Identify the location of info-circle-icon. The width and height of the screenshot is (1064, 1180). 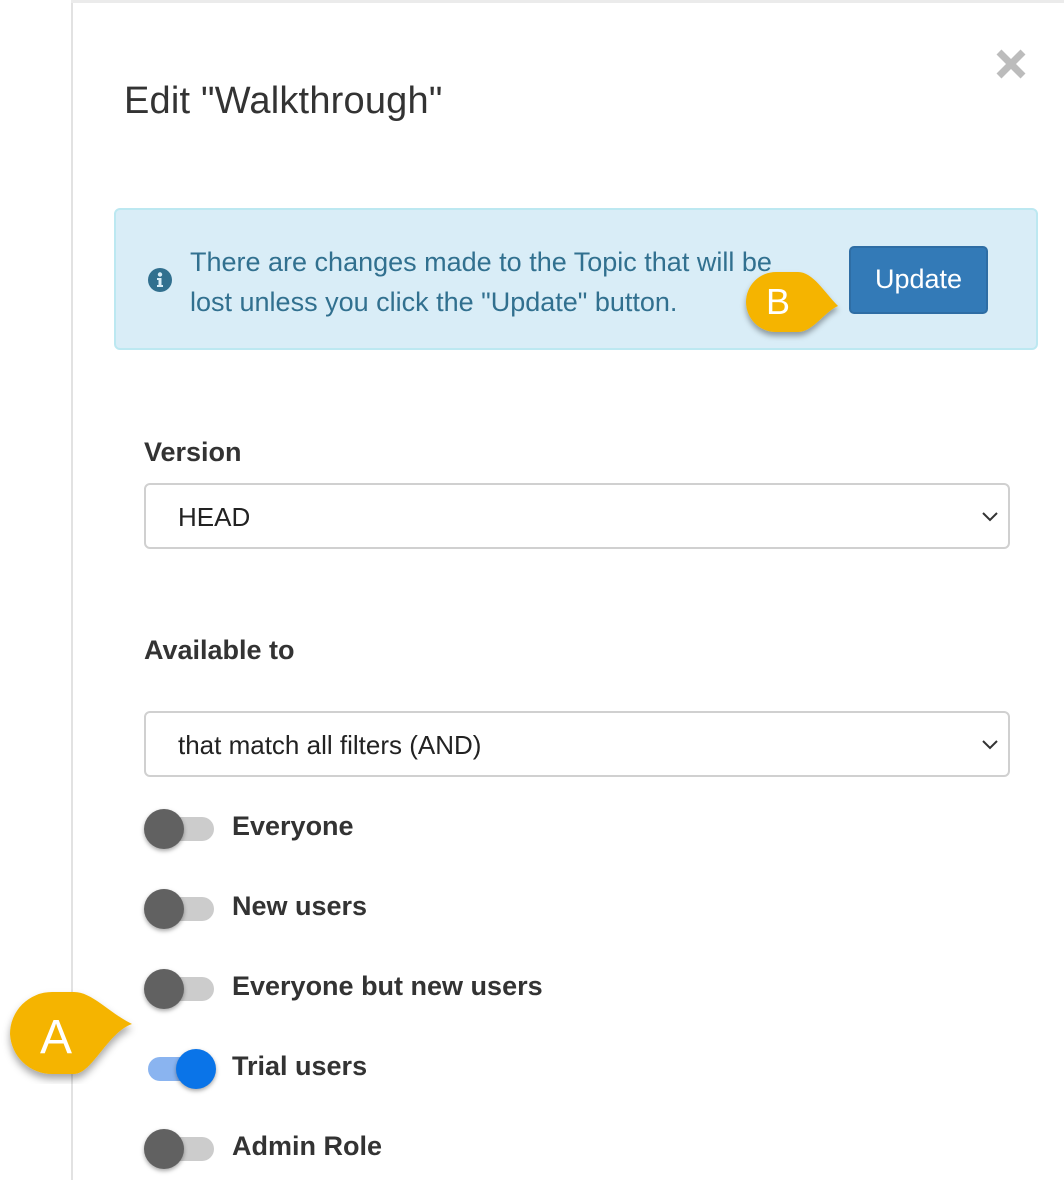
(160, 280).